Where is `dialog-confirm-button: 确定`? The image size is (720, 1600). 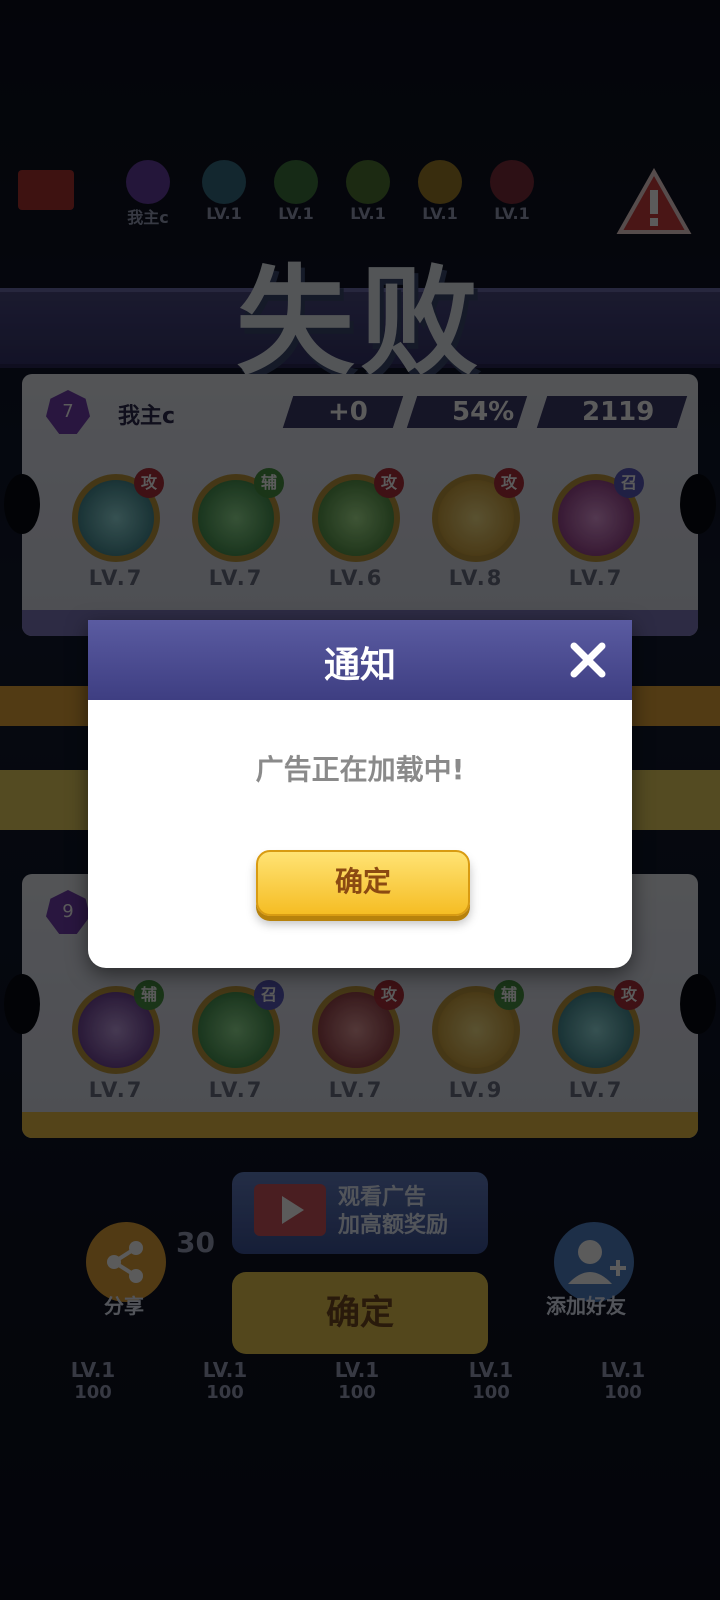 dialog-confirm-button: 确定 is located at coordinates (363, 883).